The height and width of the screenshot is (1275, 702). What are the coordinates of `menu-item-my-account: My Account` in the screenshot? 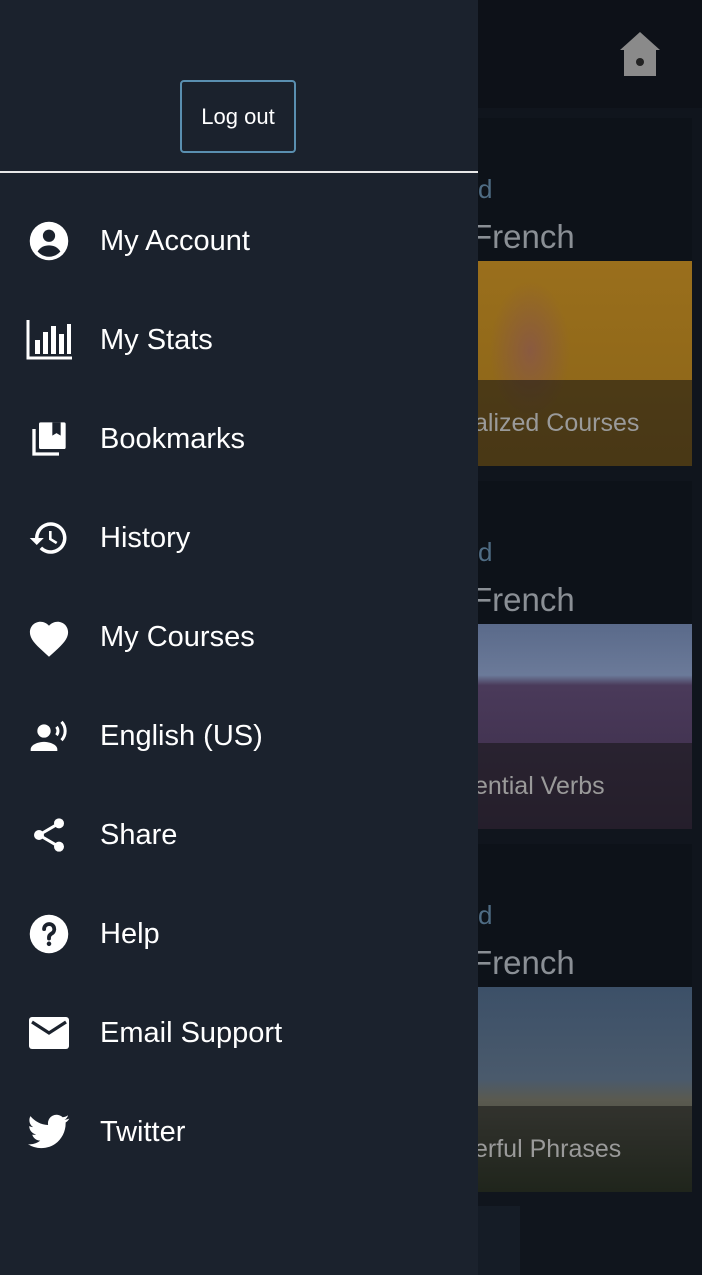 It's located at (239, 241).